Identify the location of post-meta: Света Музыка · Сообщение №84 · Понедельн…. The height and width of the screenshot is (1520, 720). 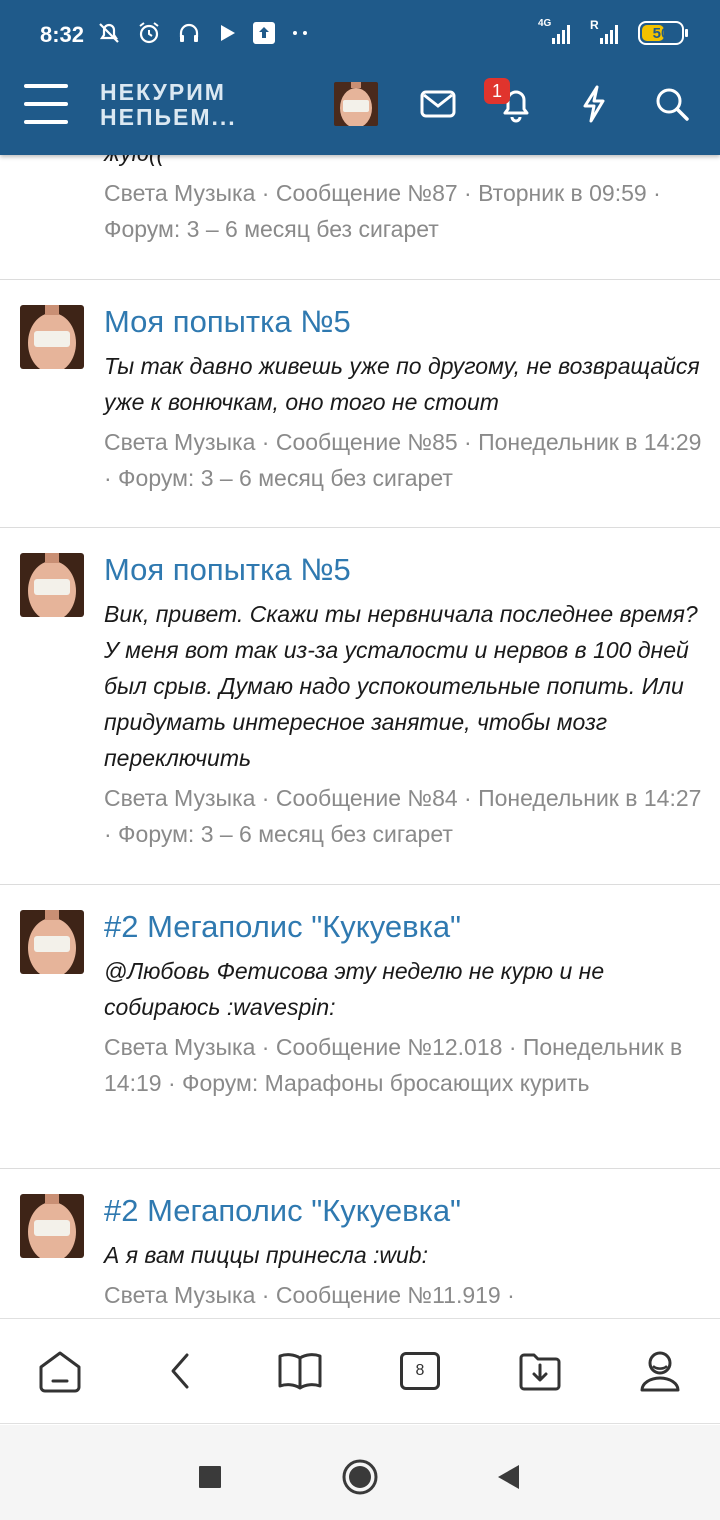
(403, 816).